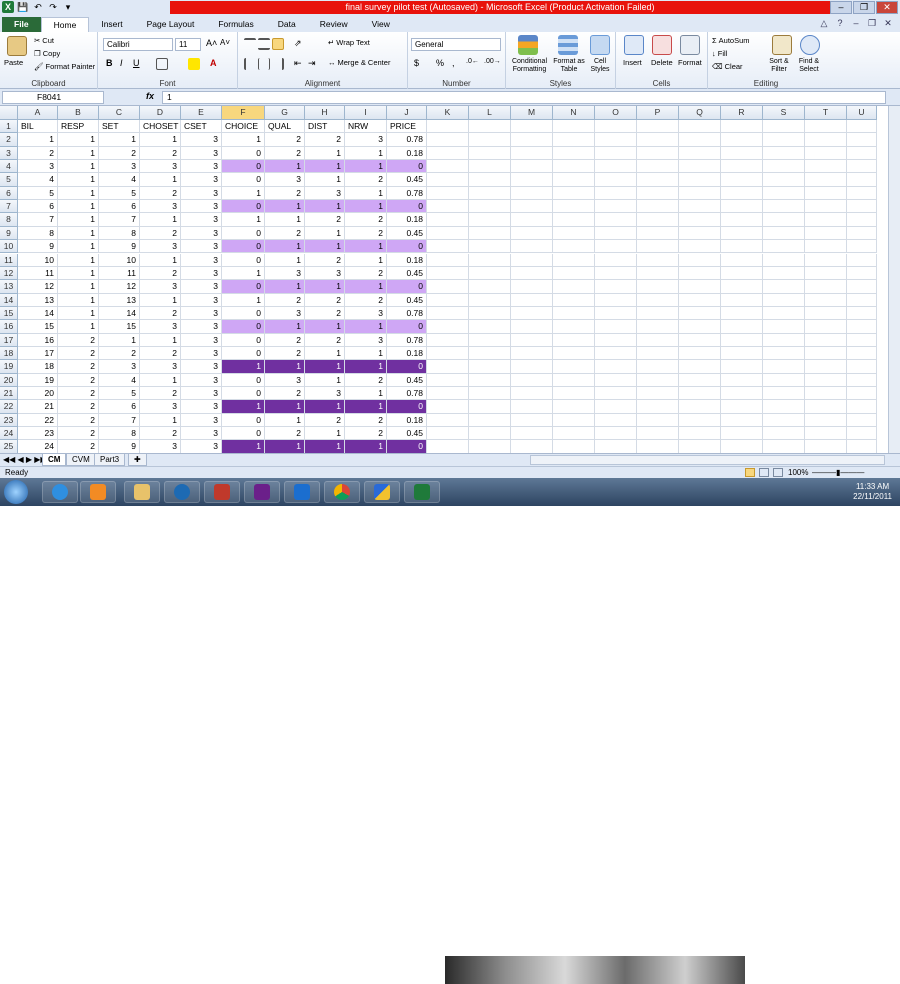 This screenshot has width=900, height=984. Describe the element at coordinates (243, 127) in the screenshot. I see `cell: CHOICE` at that location.